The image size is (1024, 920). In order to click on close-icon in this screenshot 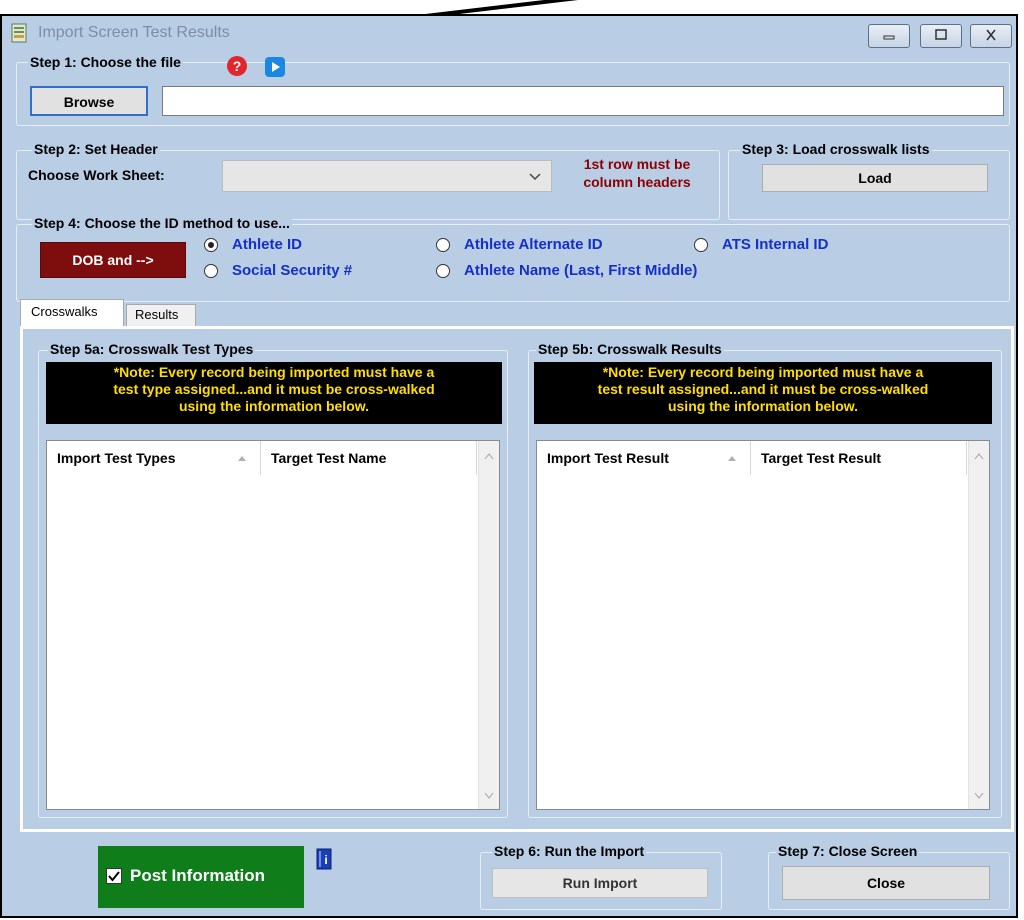, I will do `click(991, 35)`.